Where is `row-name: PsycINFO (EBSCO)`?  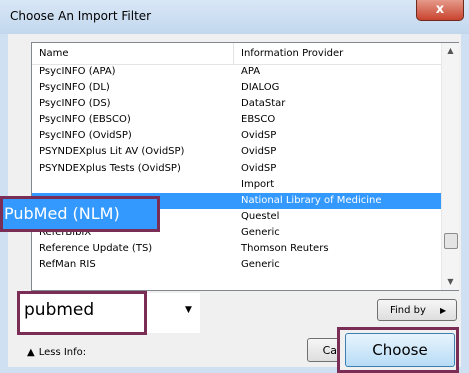 row-name: PsycINFO (EBSCO) is located at coordinates (85, 120).